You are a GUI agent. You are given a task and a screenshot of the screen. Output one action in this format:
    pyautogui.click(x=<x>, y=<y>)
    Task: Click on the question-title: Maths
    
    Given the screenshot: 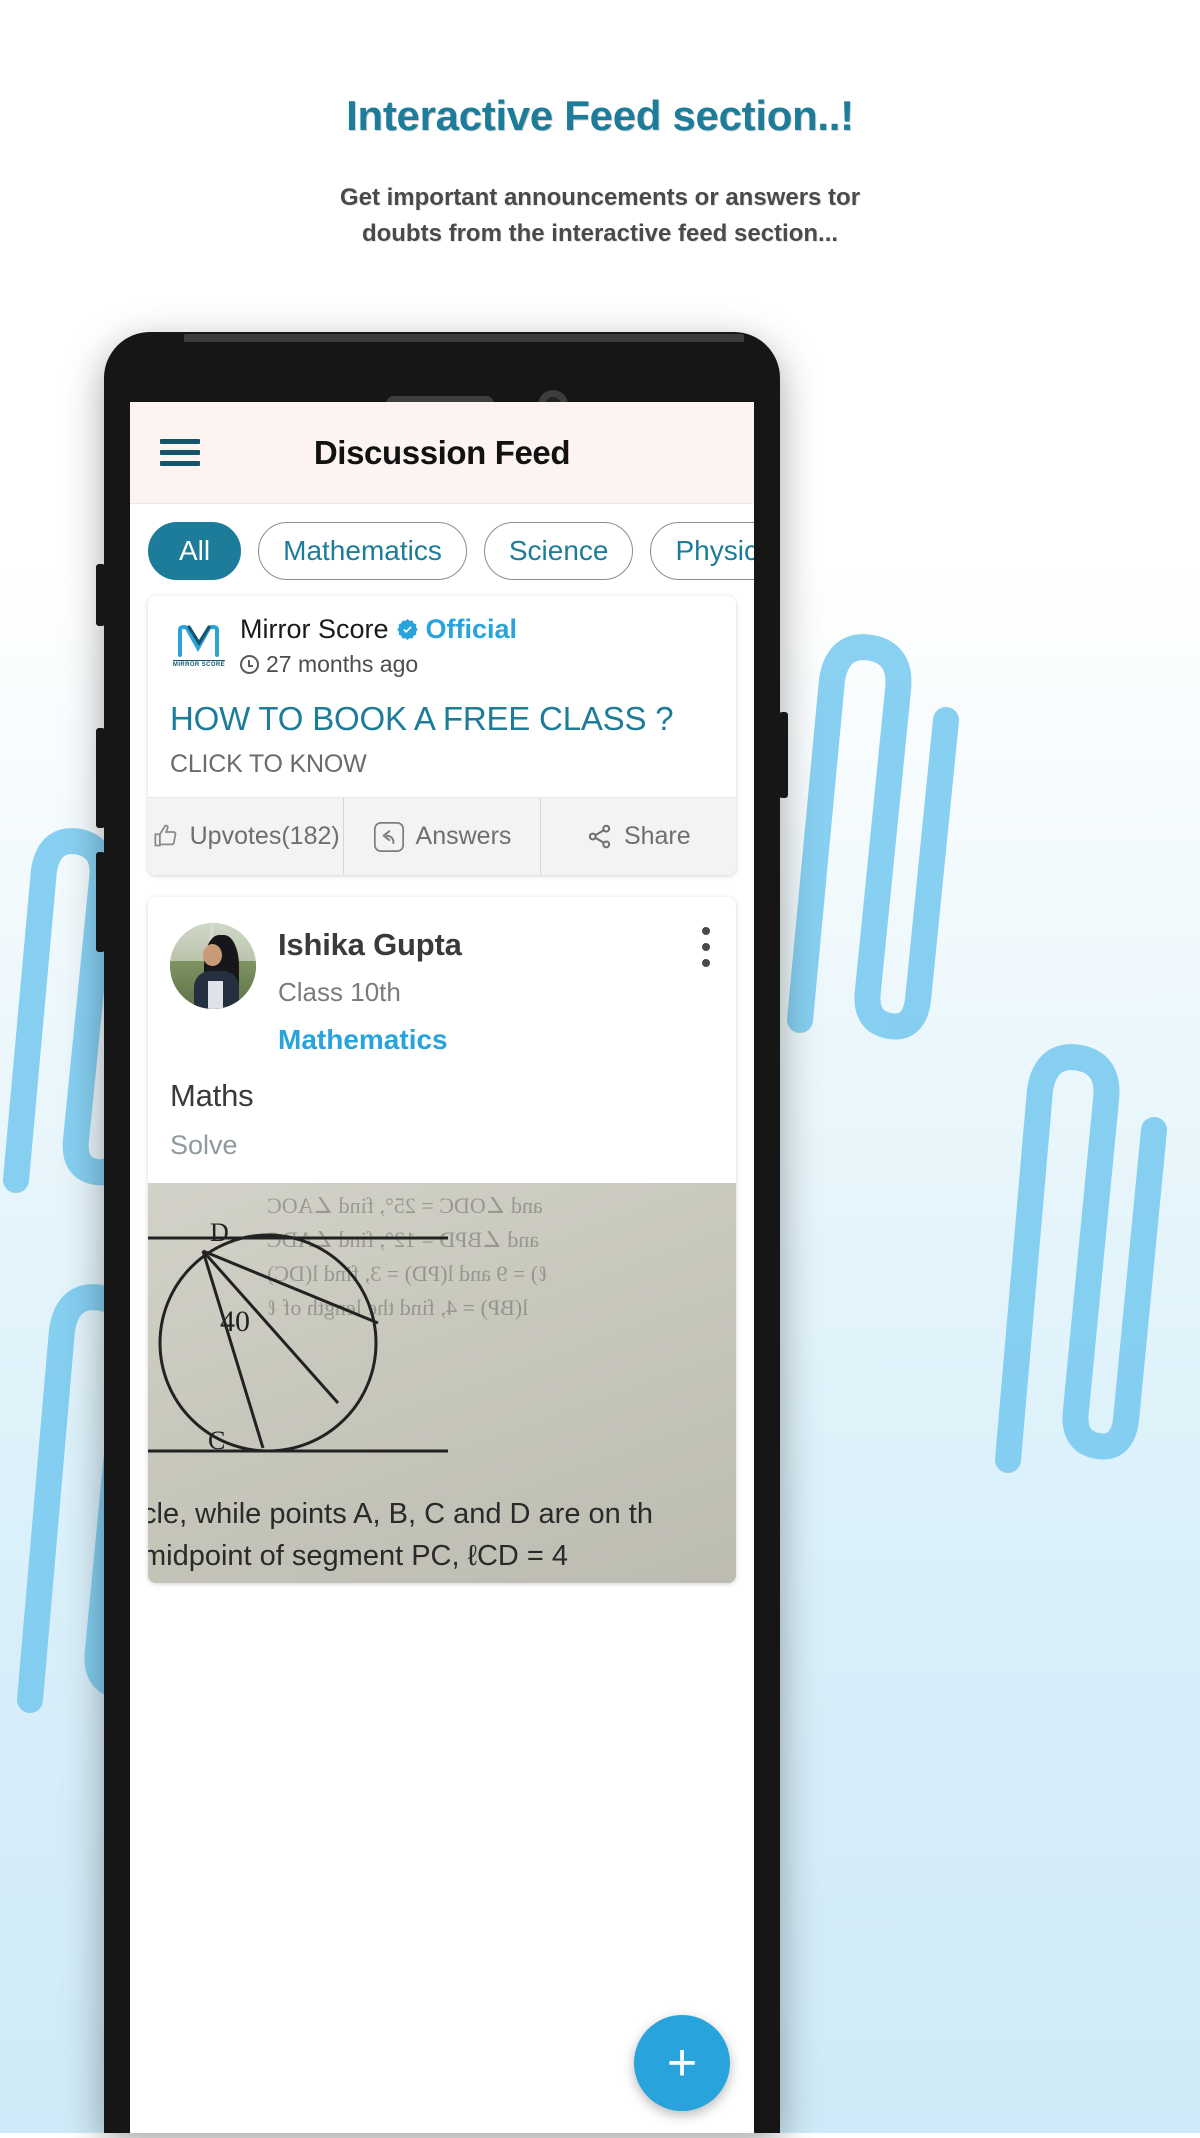 What is the action you would take?
    pyautogui.click(x=212, y=1095)
    